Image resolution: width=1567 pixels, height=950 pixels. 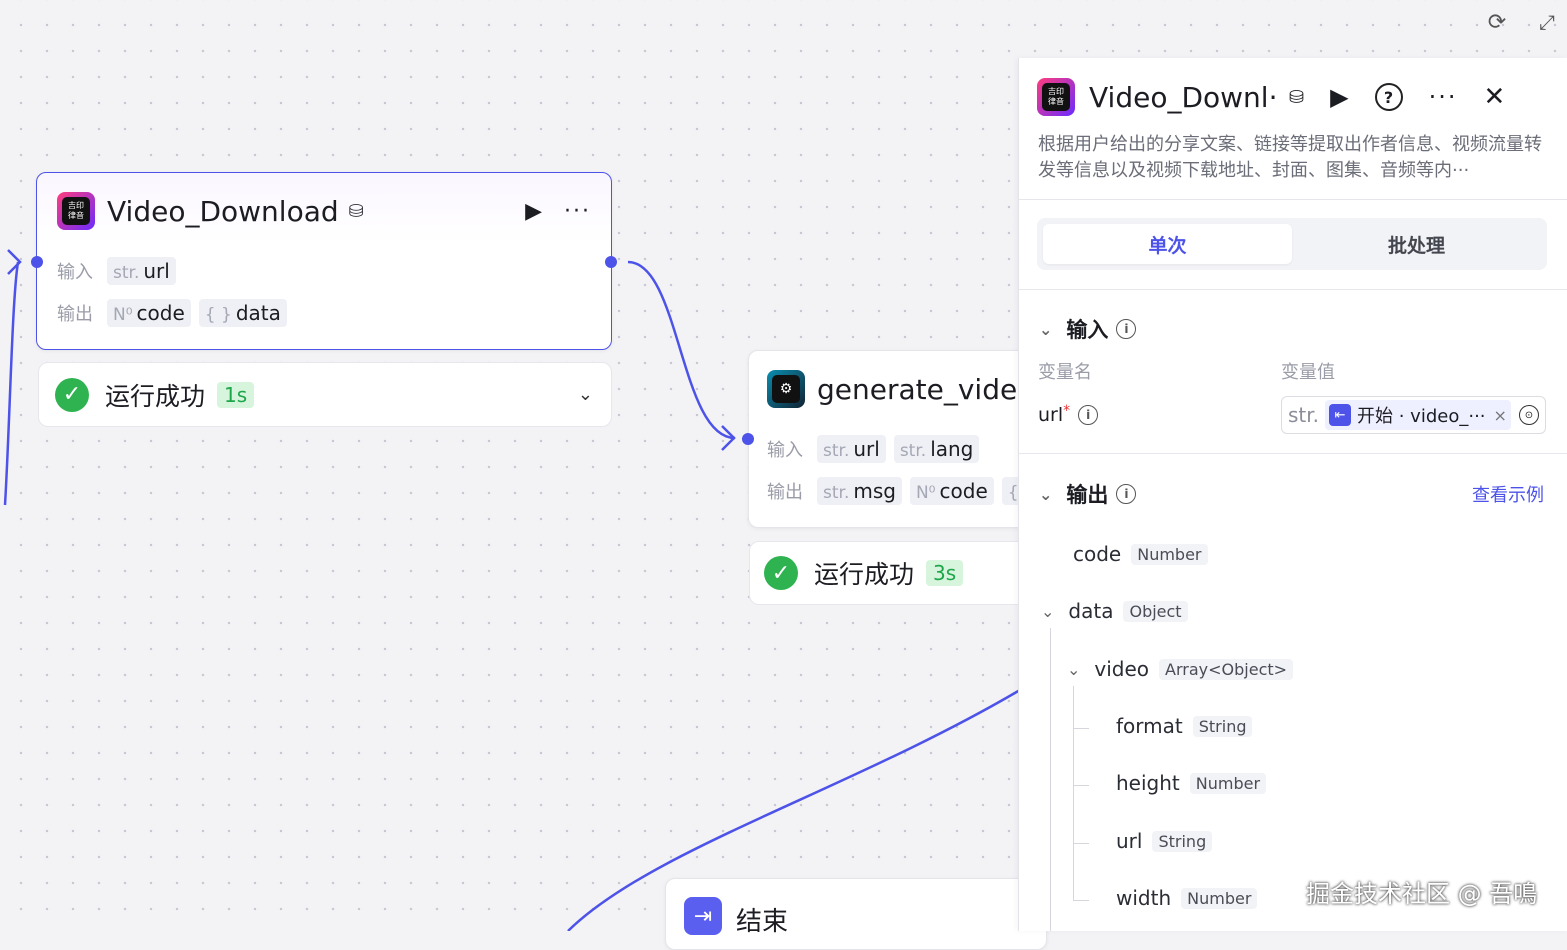 What do you see at coordinates (236, 394) in the screenshot?
I see `duration-badge: 1s` at bounding box center [236, 394].